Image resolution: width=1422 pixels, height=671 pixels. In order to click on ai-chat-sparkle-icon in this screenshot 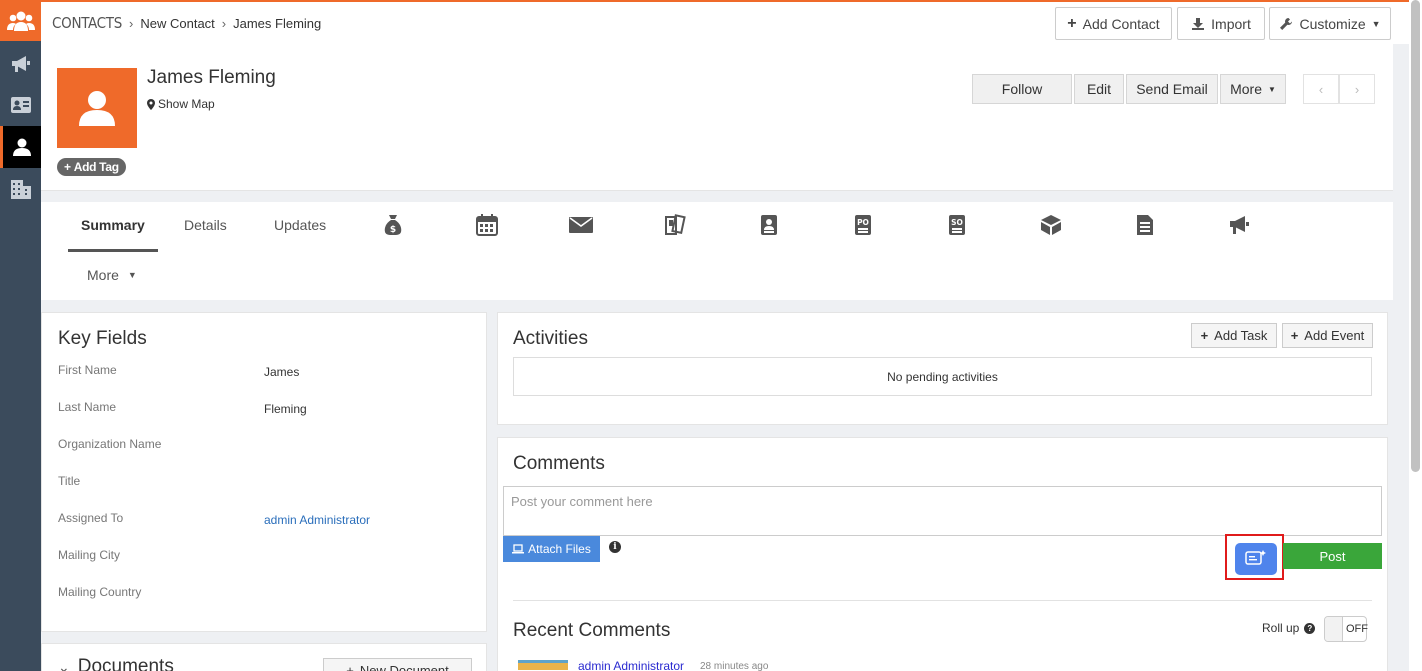, I will do `click(1255, 557)`.